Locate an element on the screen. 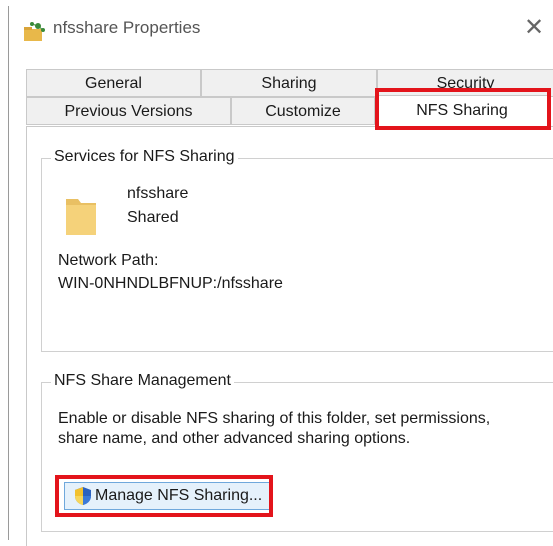  network-path-label: Network Path: is located at coordinates (108, 260).